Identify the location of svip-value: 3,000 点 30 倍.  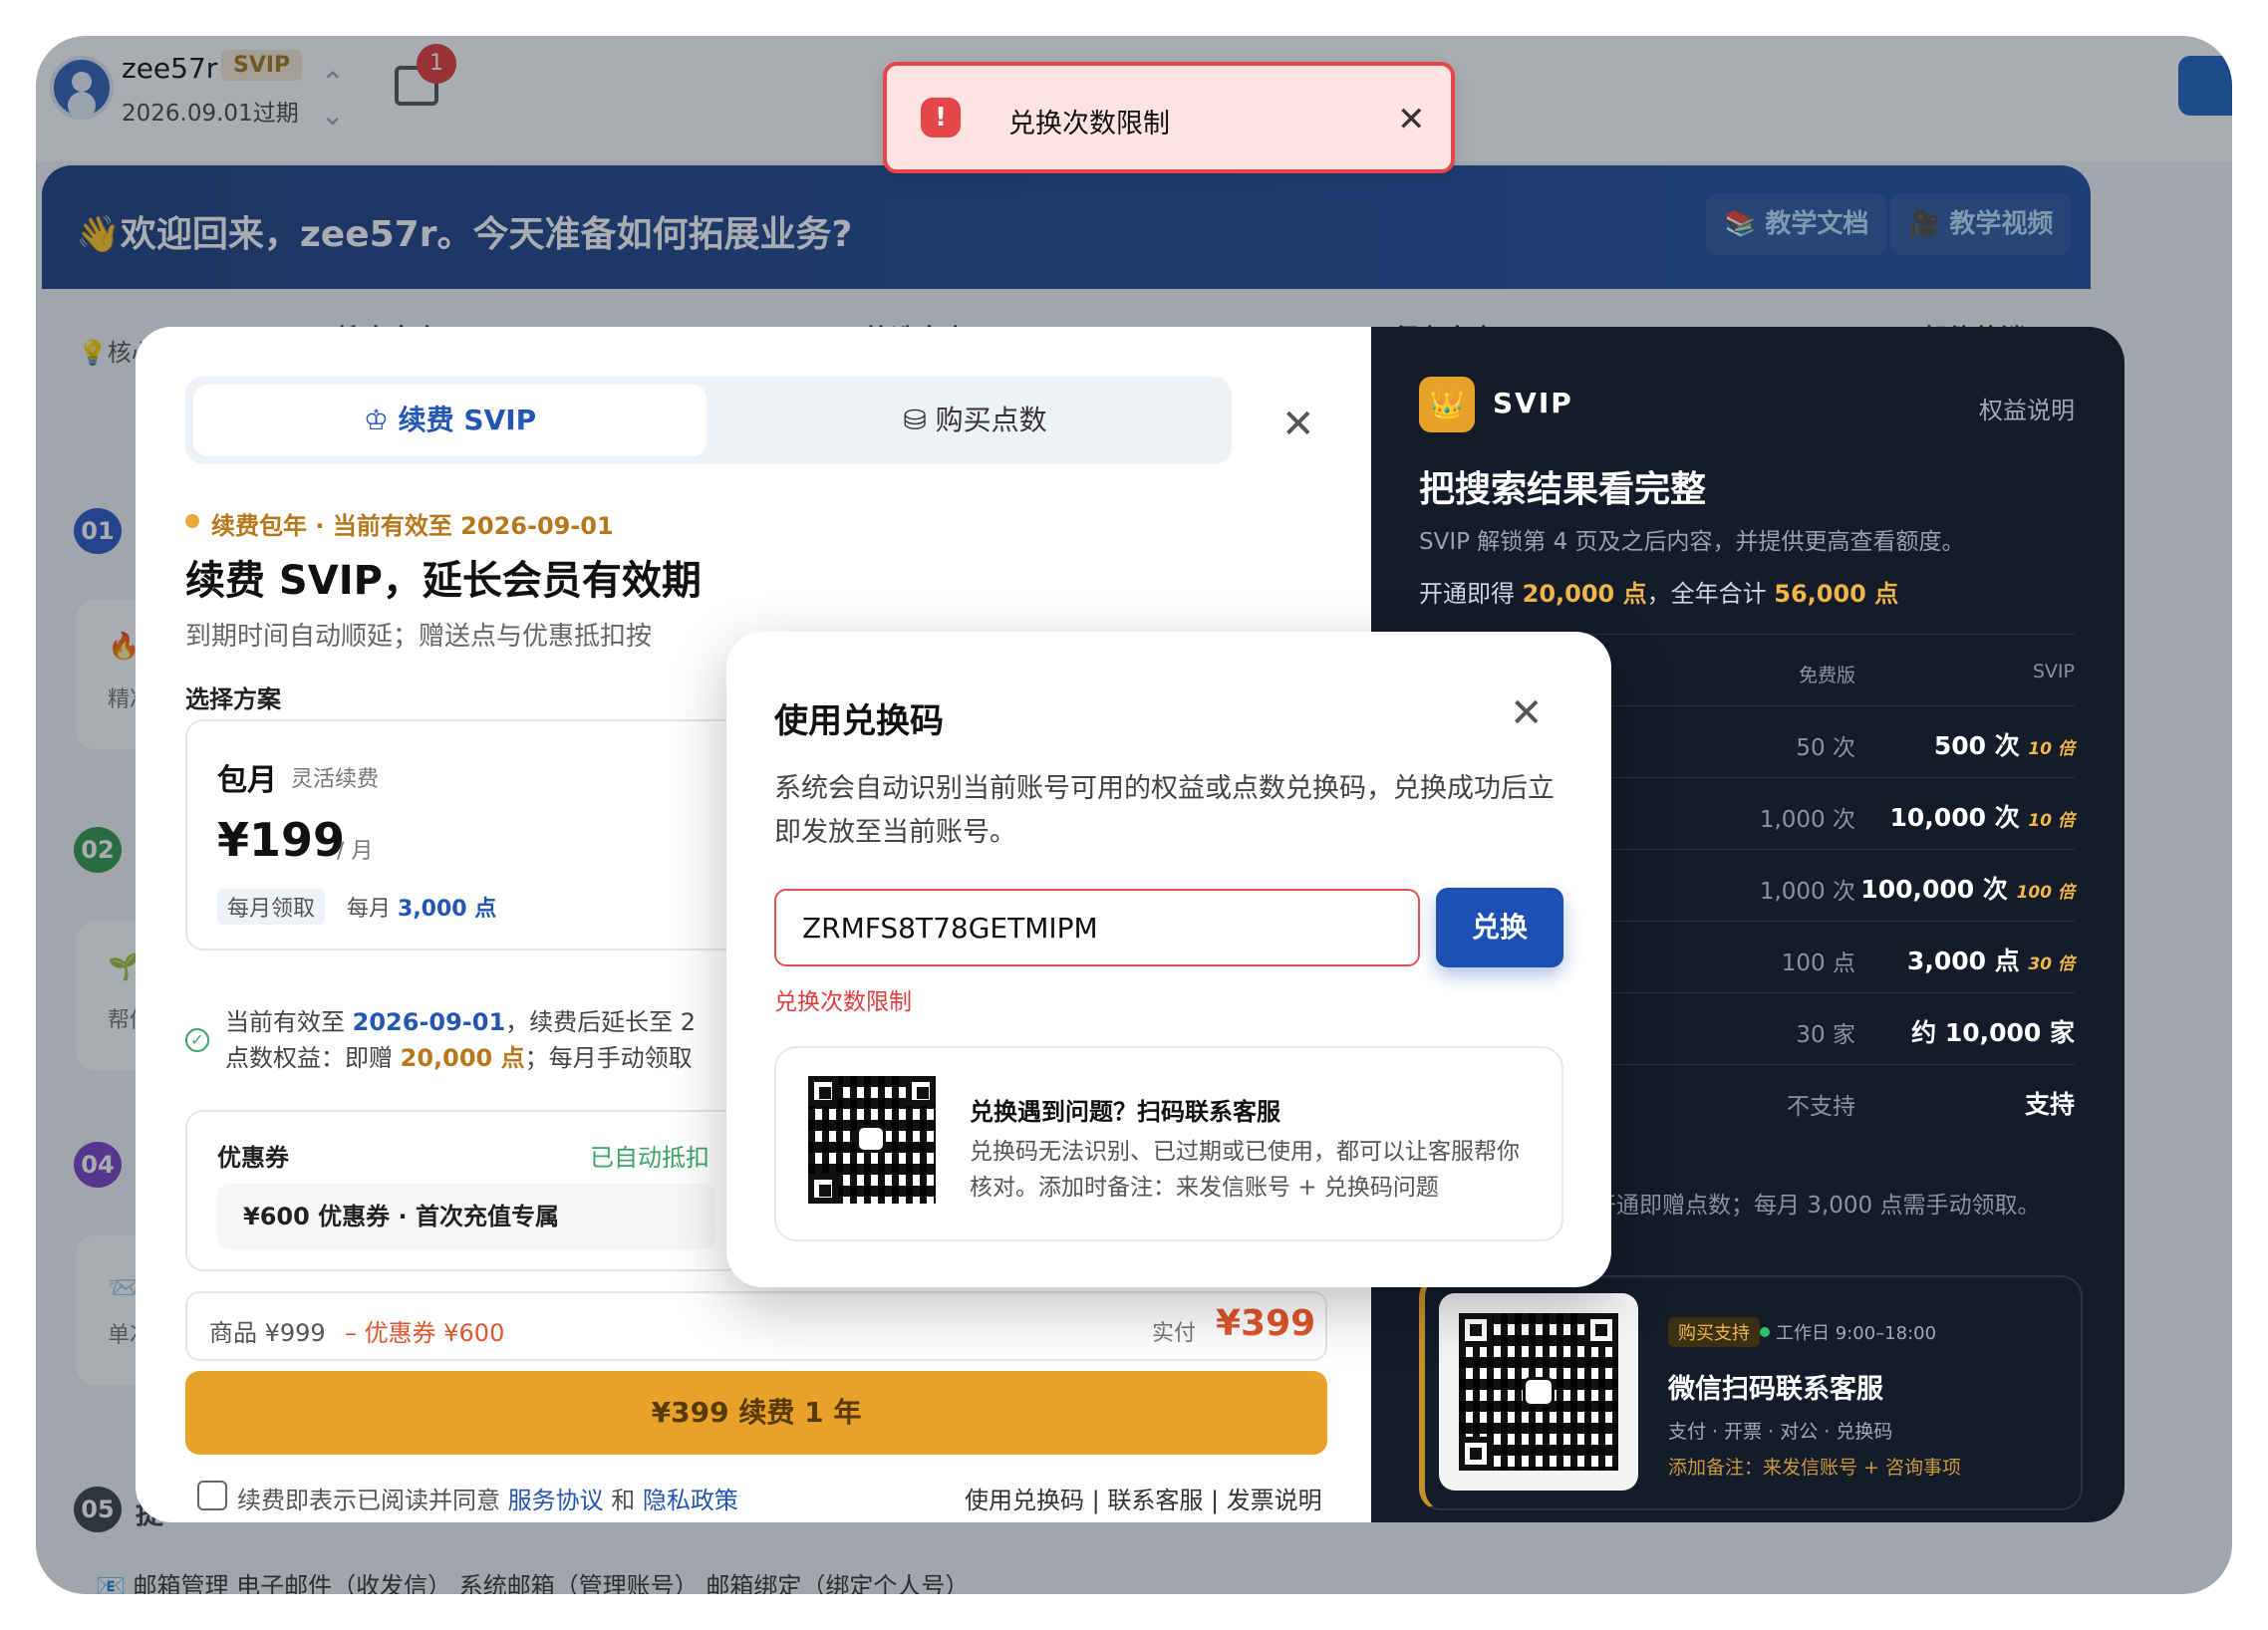
(1991, 961).